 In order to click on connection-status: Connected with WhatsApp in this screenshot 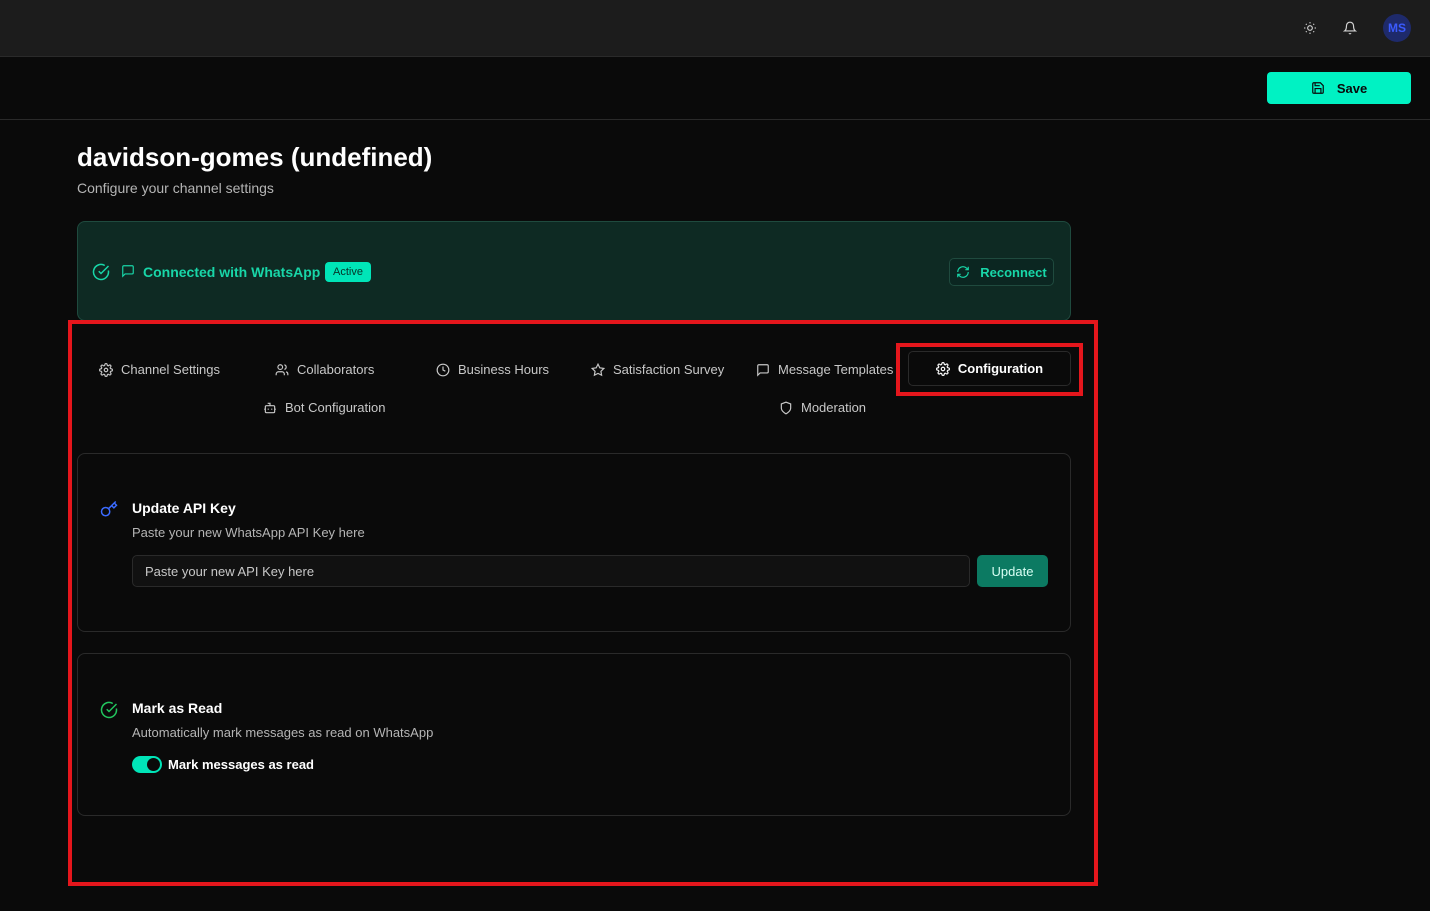, I will do `click(232, 272)`.